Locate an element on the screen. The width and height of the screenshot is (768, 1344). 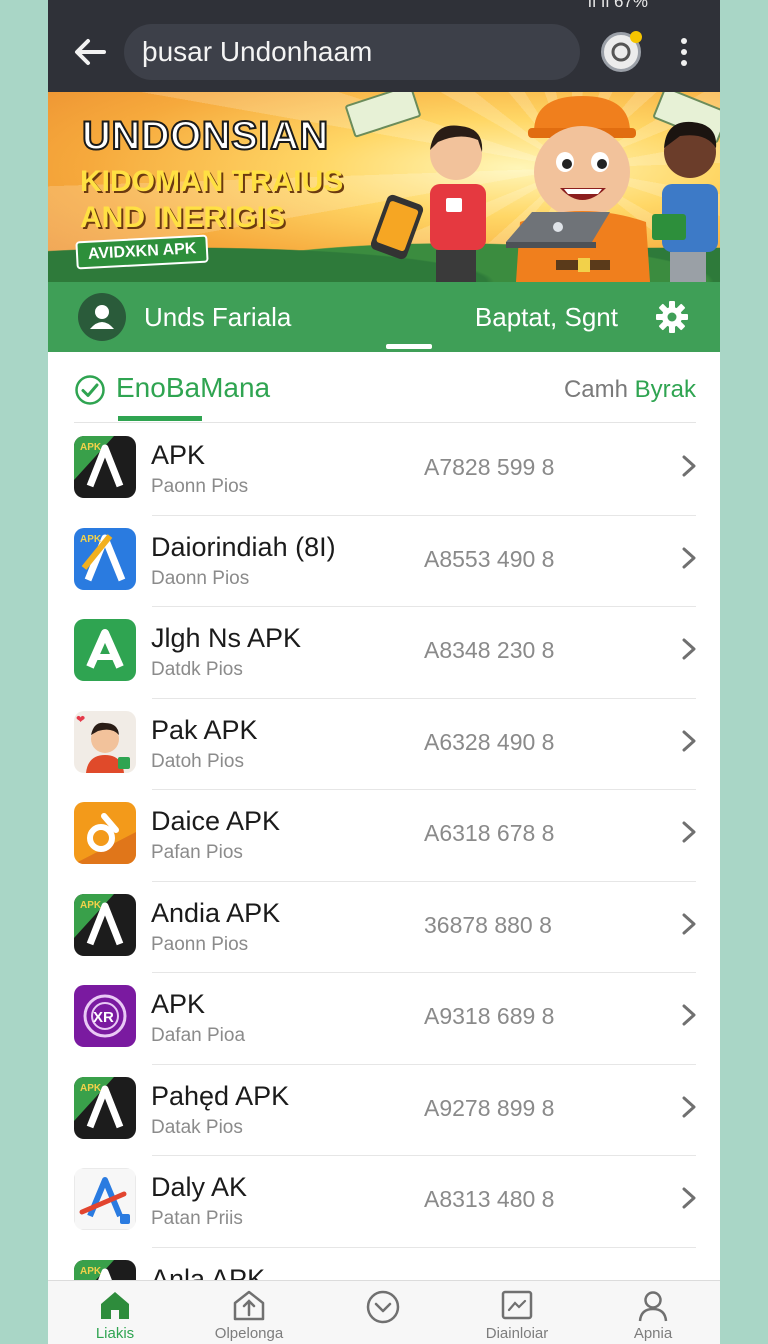
list-item: APK APK Paonn Pios A7828 599 8 is located at coordinates (384, 470).